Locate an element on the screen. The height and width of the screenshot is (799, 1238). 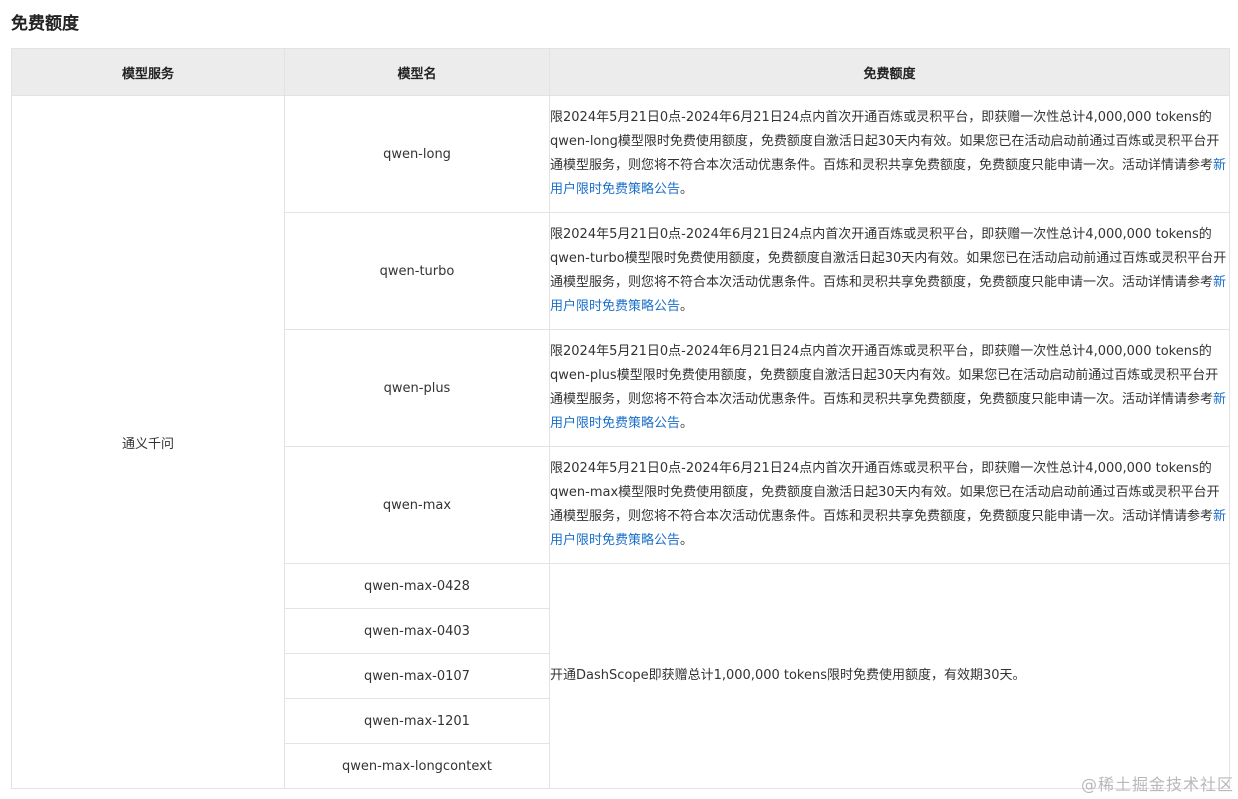
table-header-row: 模型服务 模型名 免费额度 is located at coordinates (620, 72).